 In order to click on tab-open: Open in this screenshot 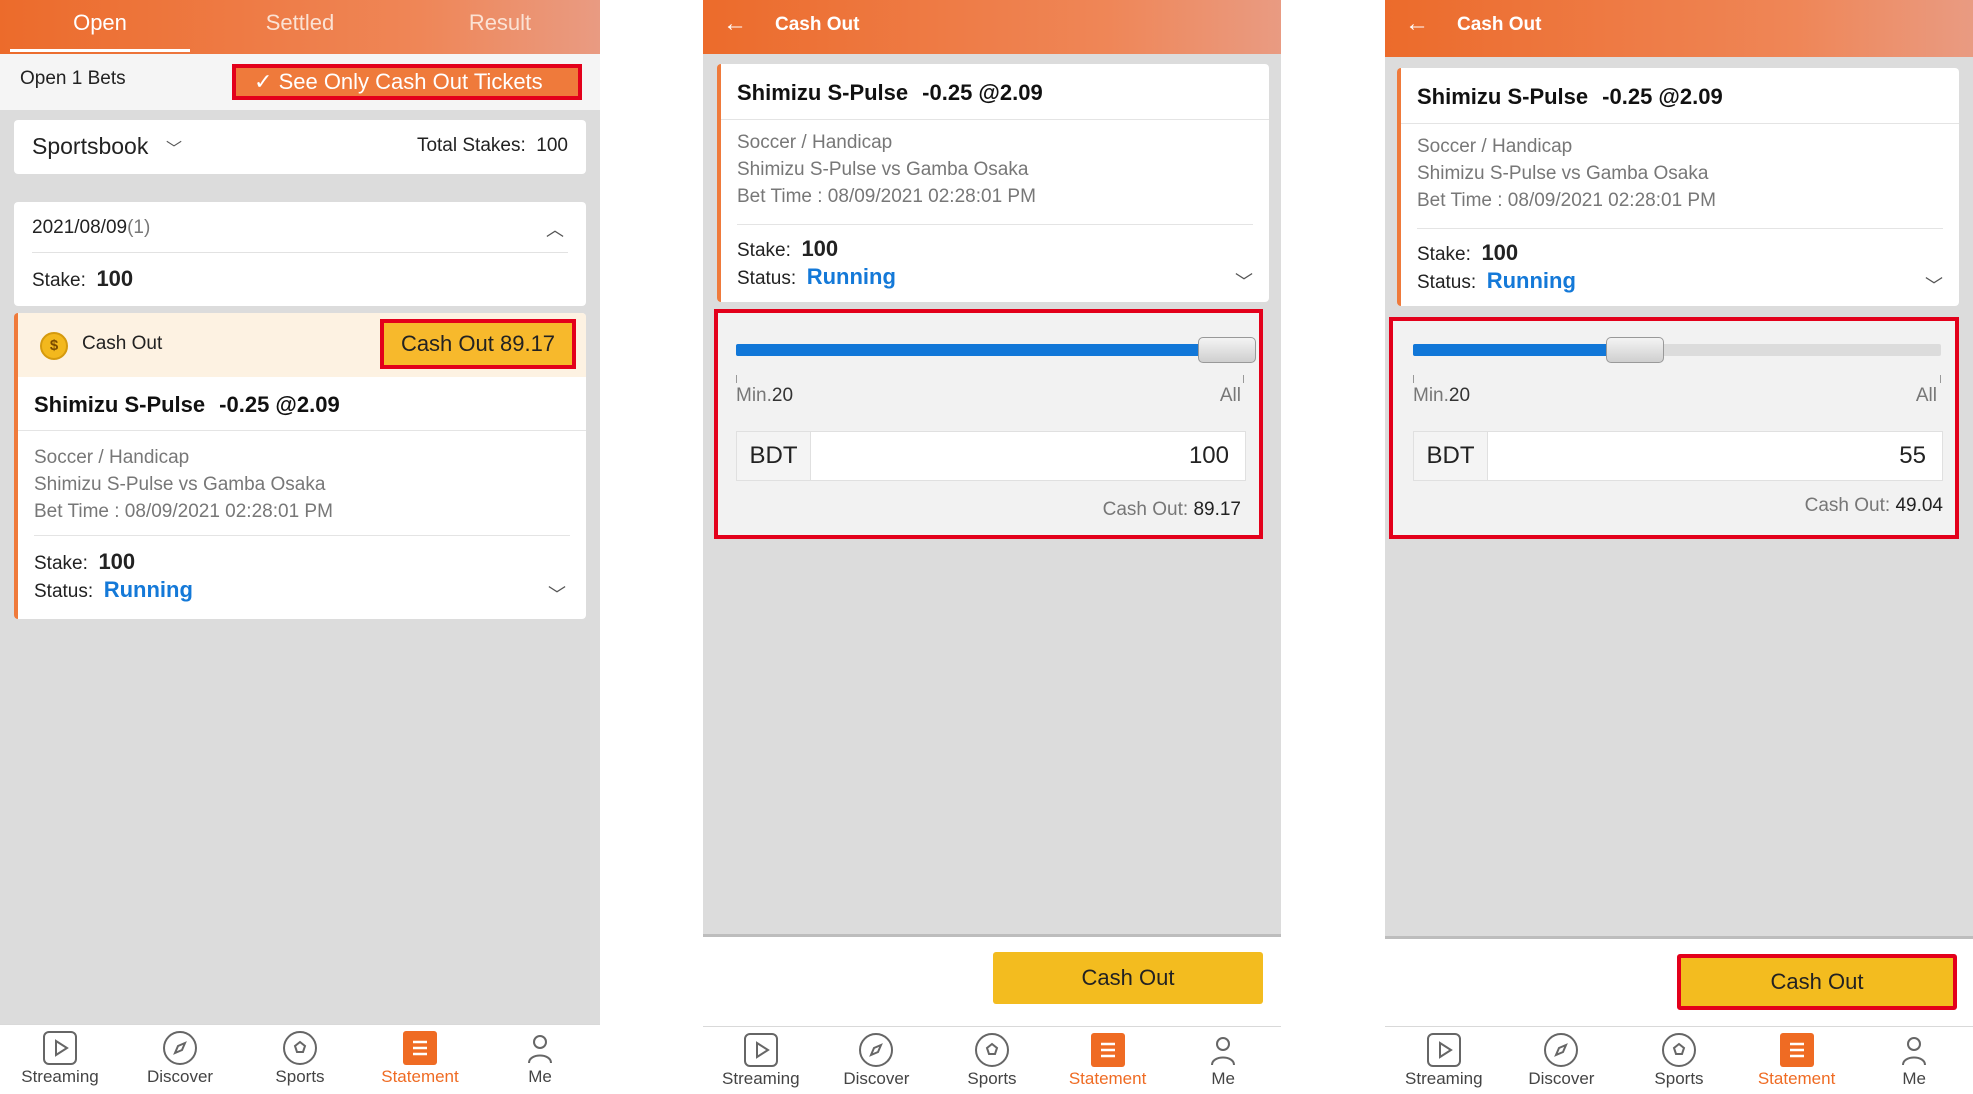, I will do `click(100, 27)`.